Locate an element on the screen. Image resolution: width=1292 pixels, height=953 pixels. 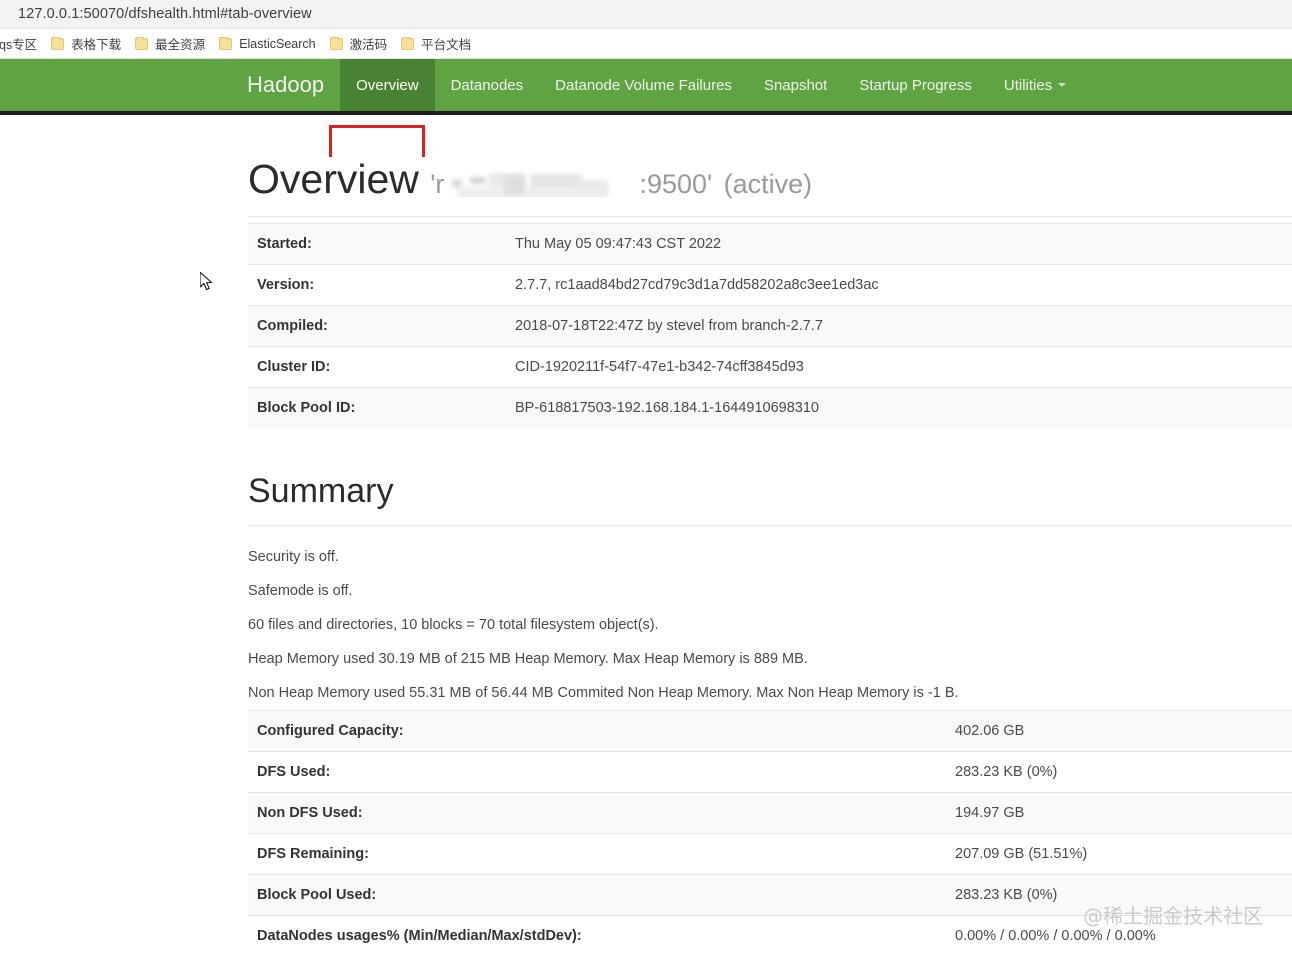
nav-item-label: Startup Progress is located at coordinates (915, 85).